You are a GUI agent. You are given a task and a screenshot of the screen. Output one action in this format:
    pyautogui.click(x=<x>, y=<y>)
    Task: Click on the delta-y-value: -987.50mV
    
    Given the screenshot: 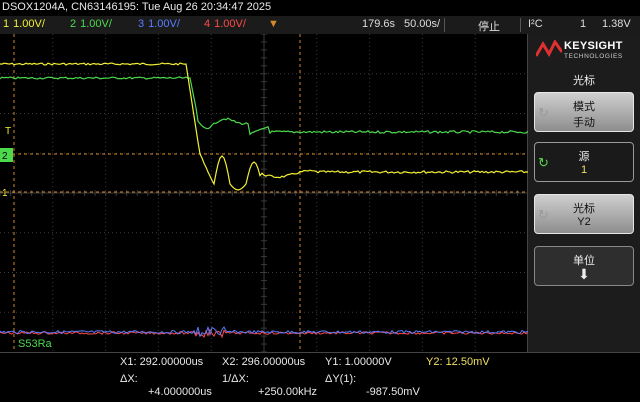 What is the action you would take?
    pyautogui.click(x=393, y=392)
    